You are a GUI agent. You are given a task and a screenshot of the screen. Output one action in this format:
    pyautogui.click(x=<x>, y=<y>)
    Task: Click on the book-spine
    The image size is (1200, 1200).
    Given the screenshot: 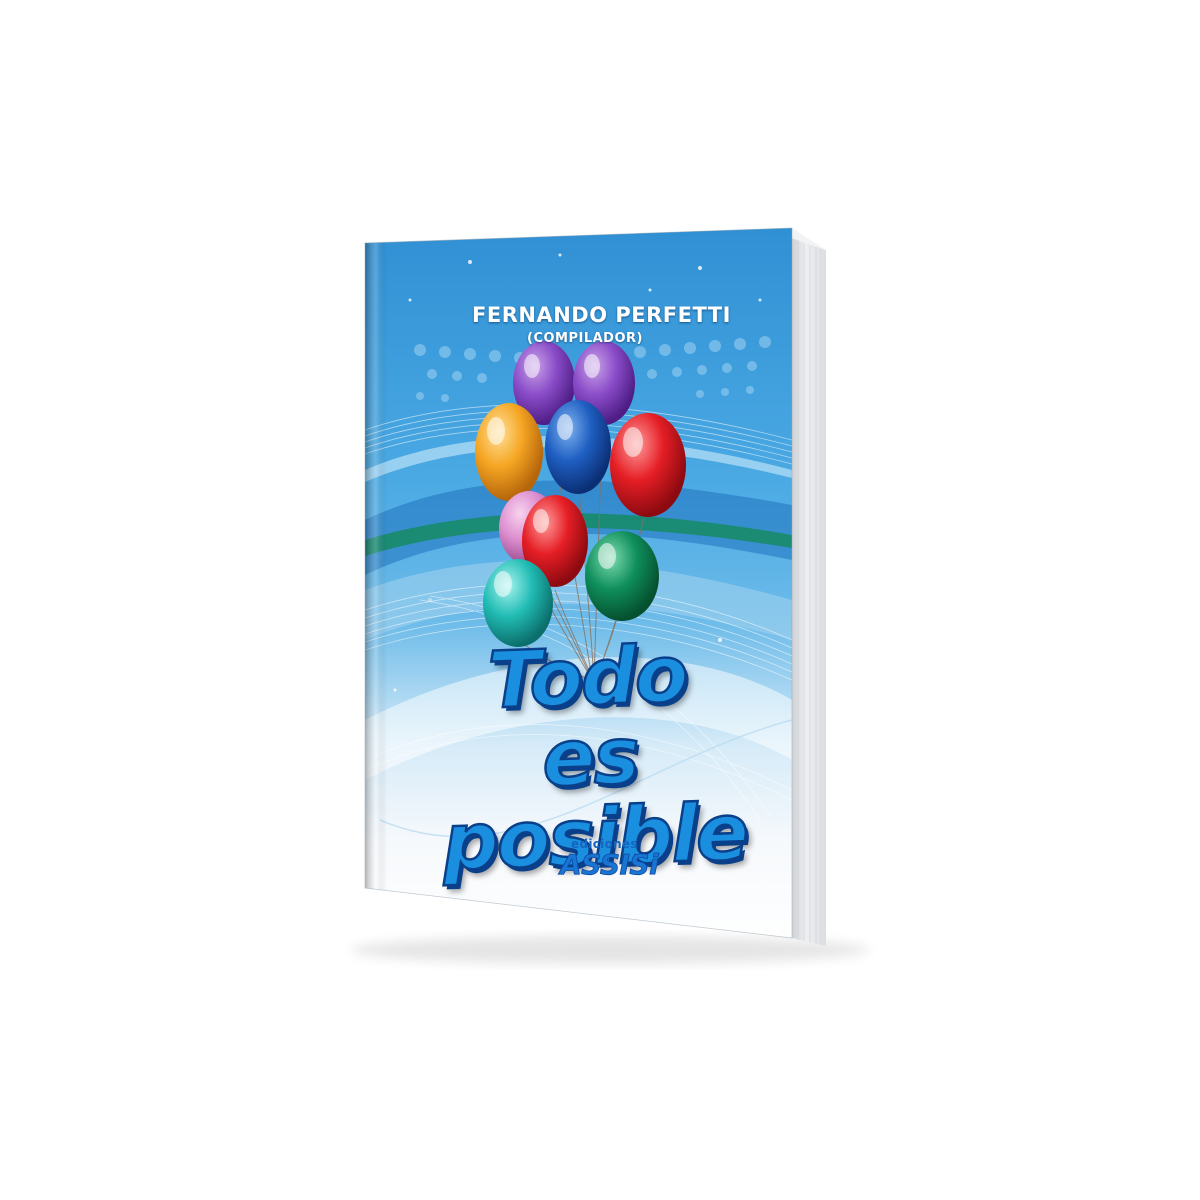 What is the action you would take?
    pyautogui.click(x=376, y=583)
    